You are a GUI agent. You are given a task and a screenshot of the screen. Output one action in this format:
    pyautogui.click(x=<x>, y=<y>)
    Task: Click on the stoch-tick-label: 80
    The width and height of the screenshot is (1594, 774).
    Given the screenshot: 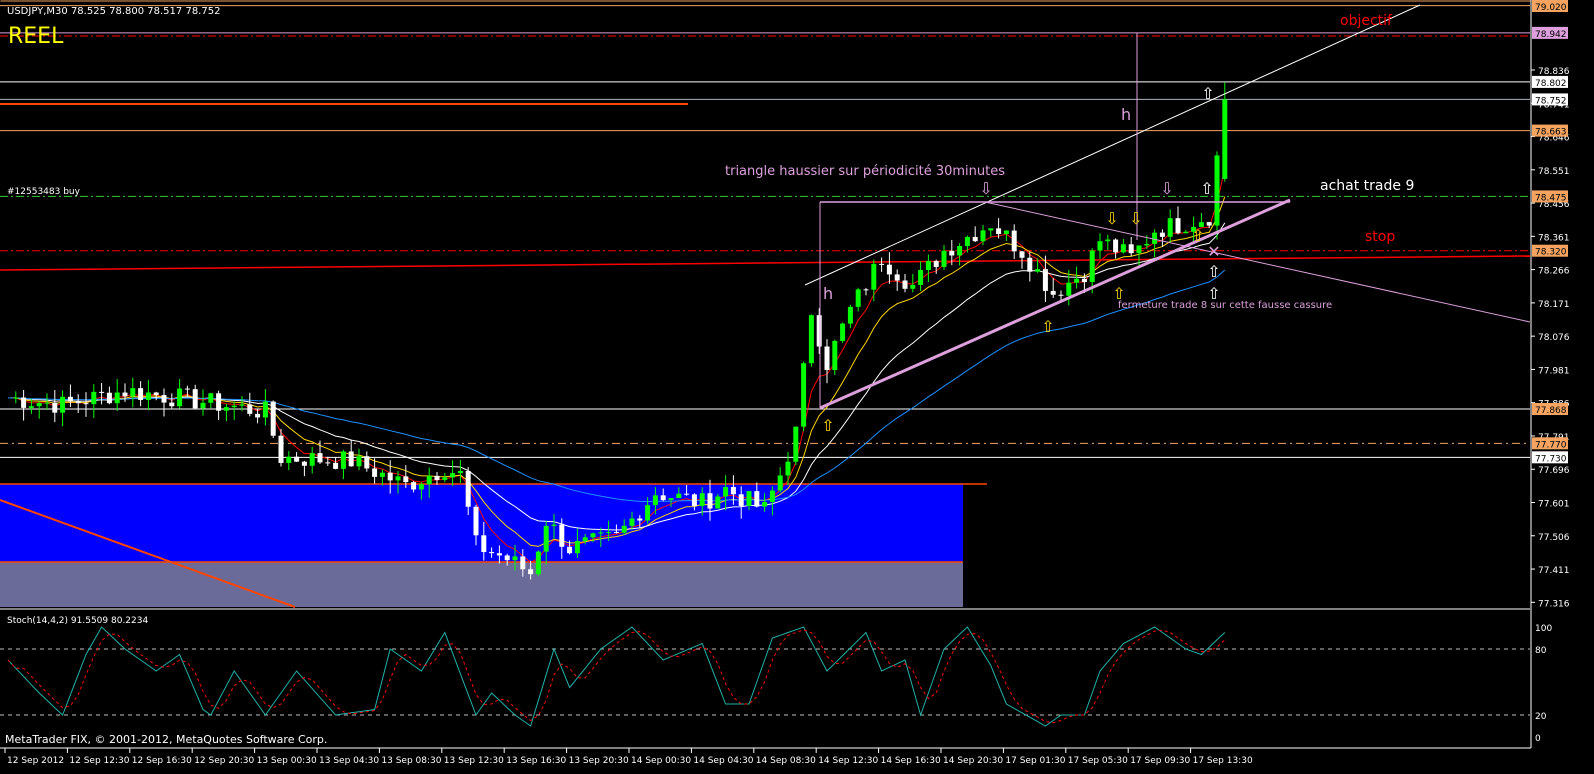 What is the action you would take?
    pyautogui.click(x=1541, y=651)
    